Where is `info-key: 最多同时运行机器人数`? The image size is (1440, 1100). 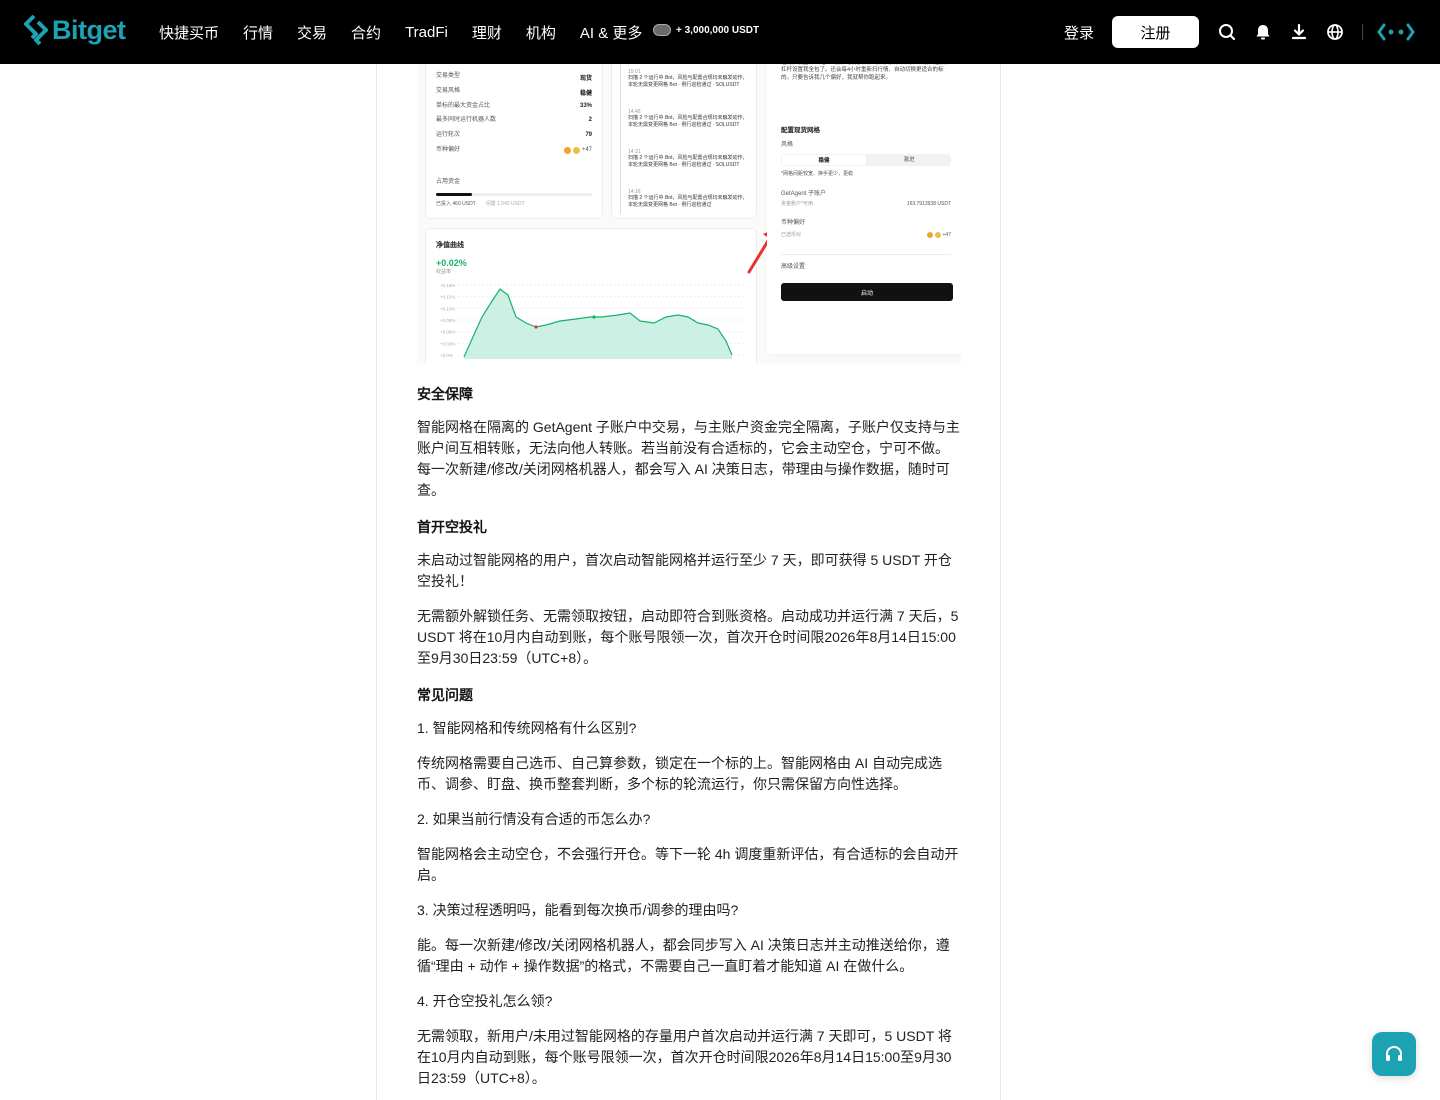
info-key: 最多同时运行机器人数 is located at coordinates (466, 120).